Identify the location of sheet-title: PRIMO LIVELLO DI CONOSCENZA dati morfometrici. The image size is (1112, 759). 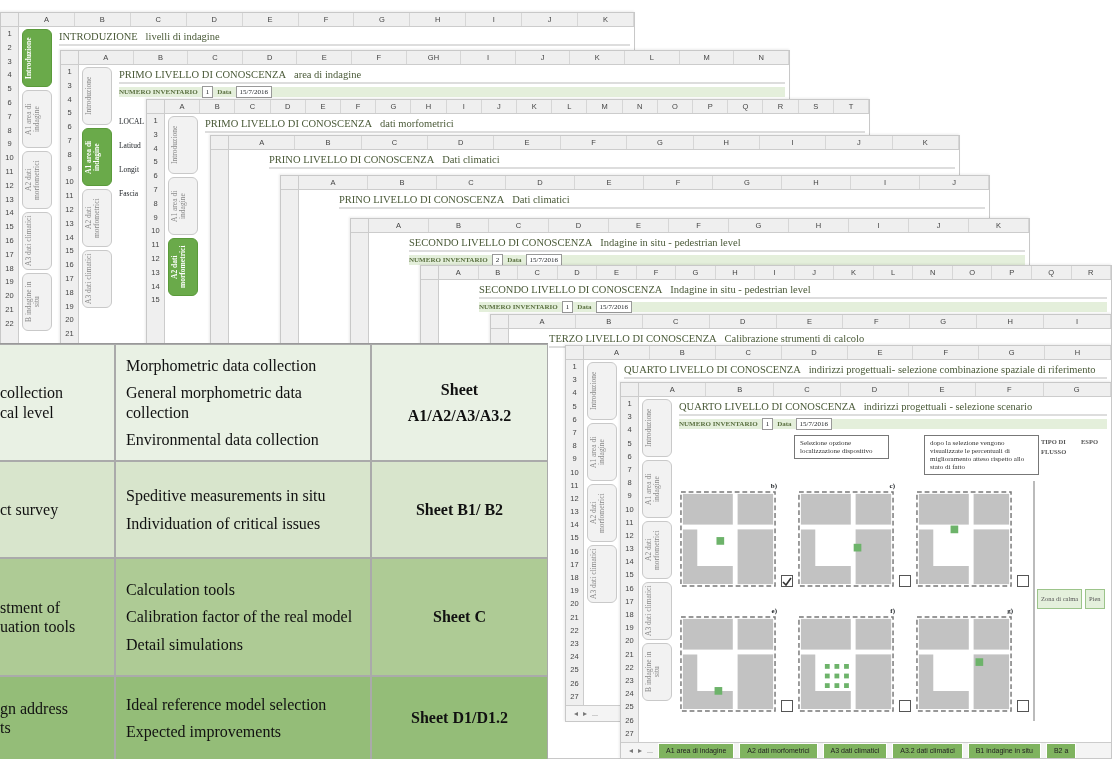
(535, 125).